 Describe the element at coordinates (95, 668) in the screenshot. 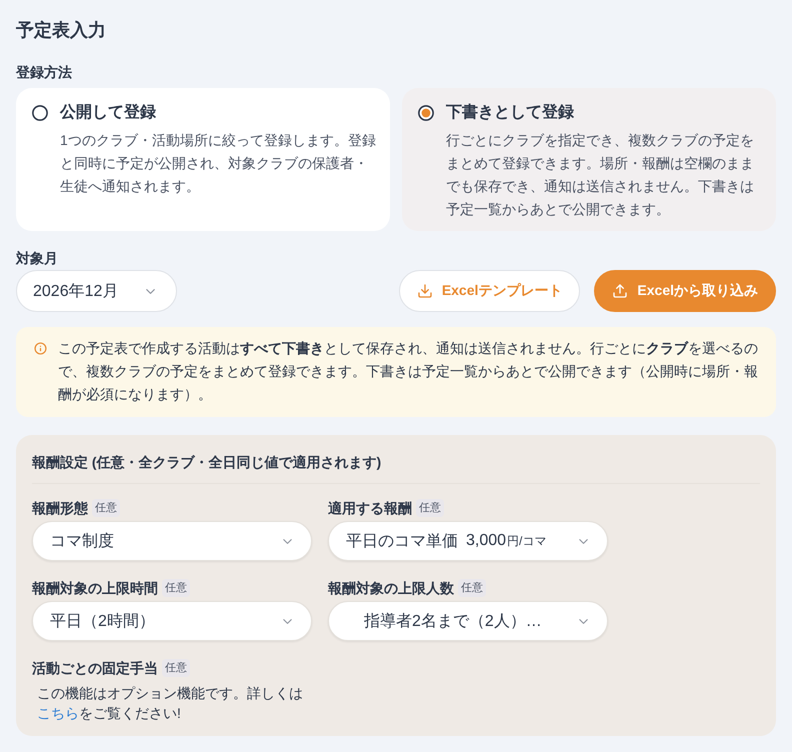

I see `field-label: 活動ごとの固定手当` at that location.